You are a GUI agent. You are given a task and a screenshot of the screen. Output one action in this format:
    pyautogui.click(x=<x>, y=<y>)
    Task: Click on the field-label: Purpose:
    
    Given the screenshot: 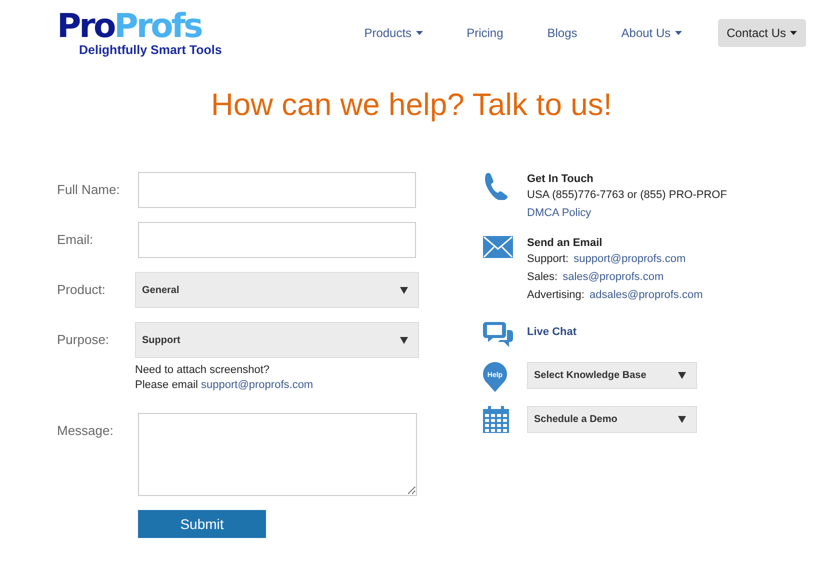 What is the action you would take?
    pyautogui.click(x=83, y=340)
    